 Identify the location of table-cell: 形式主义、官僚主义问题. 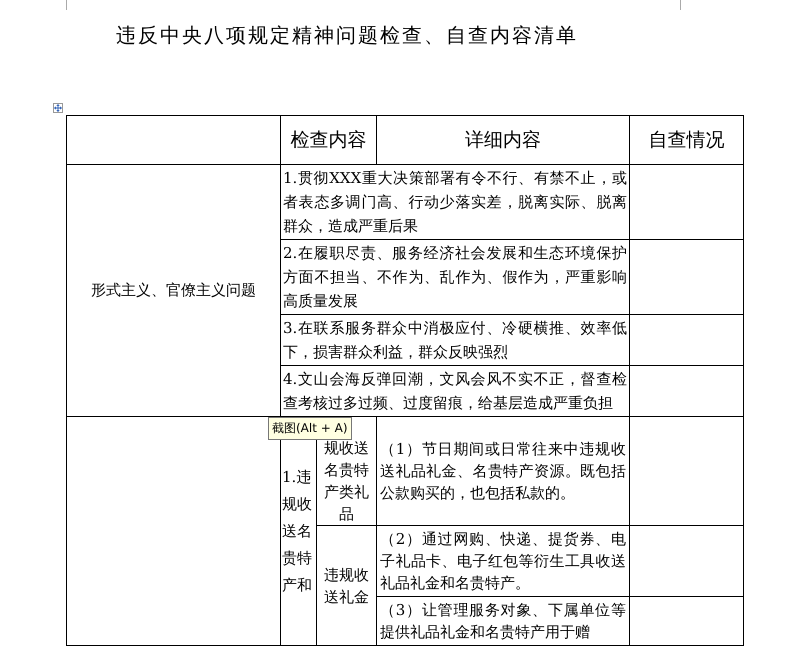
(173, 290).